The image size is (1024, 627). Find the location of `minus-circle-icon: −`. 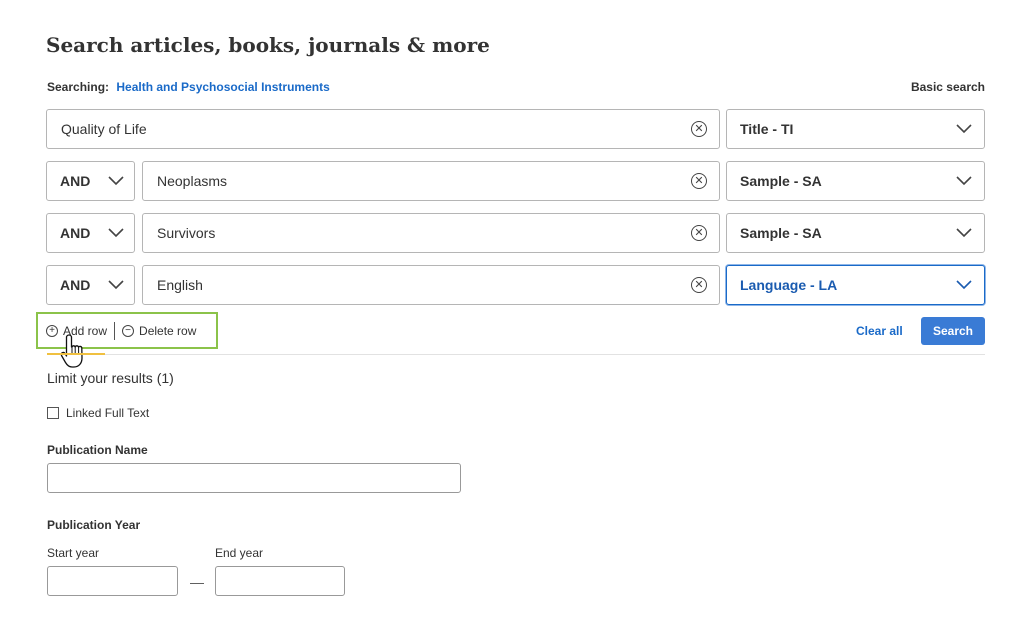

minus-circle-icon: − is located at coordinates (128, 330).